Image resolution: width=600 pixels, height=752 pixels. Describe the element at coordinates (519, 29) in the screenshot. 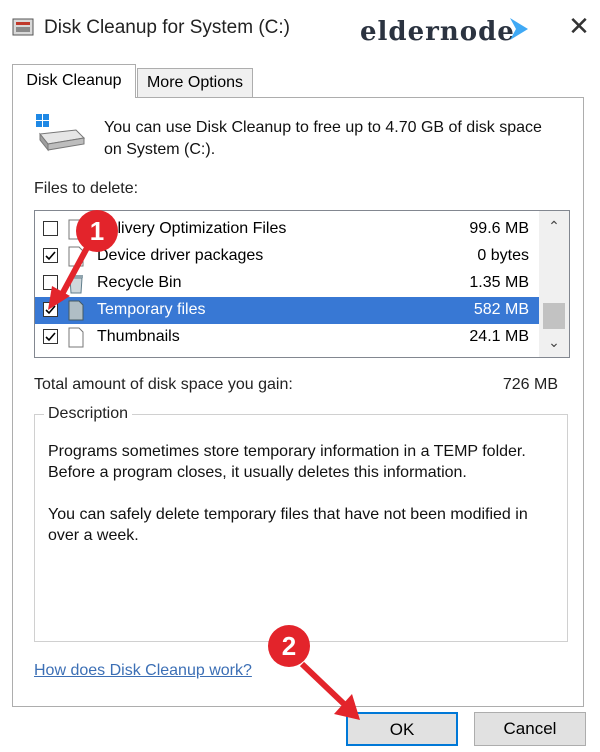

I see `watermark-arrow-icon` at that location.